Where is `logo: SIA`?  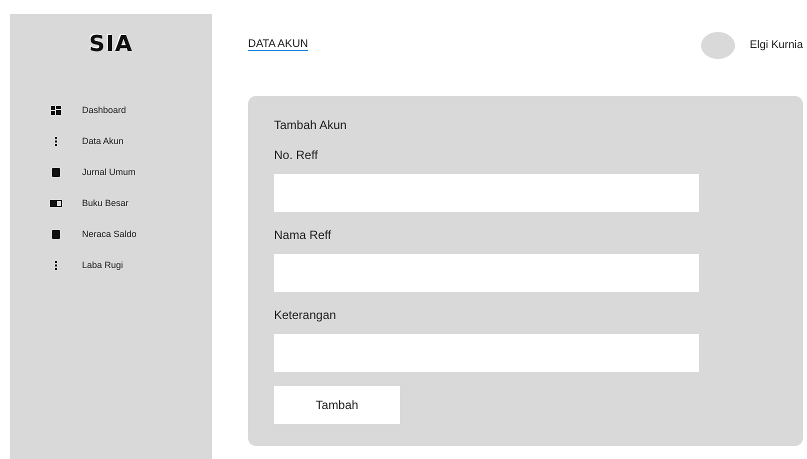 logo: SIA is located at coordinates (111, 44).